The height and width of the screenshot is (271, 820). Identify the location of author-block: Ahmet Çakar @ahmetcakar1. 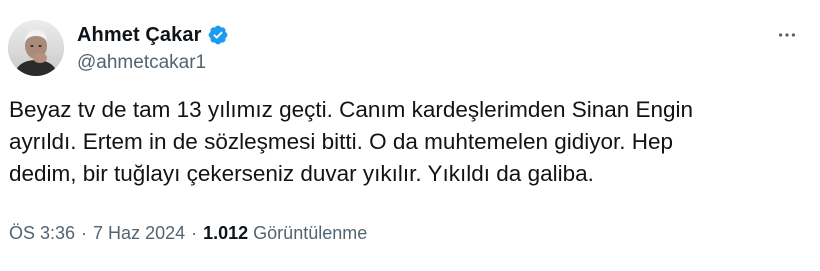
(153, 48).